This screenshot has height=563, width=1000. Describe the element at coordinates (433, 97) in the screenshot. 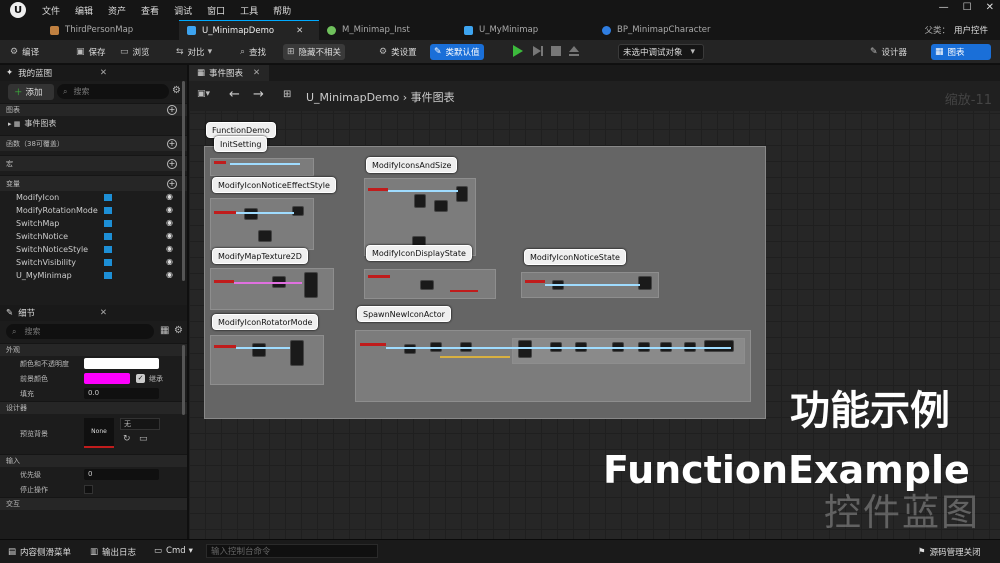

I see `breadcrumb-leaf: 事件图表` at that location.